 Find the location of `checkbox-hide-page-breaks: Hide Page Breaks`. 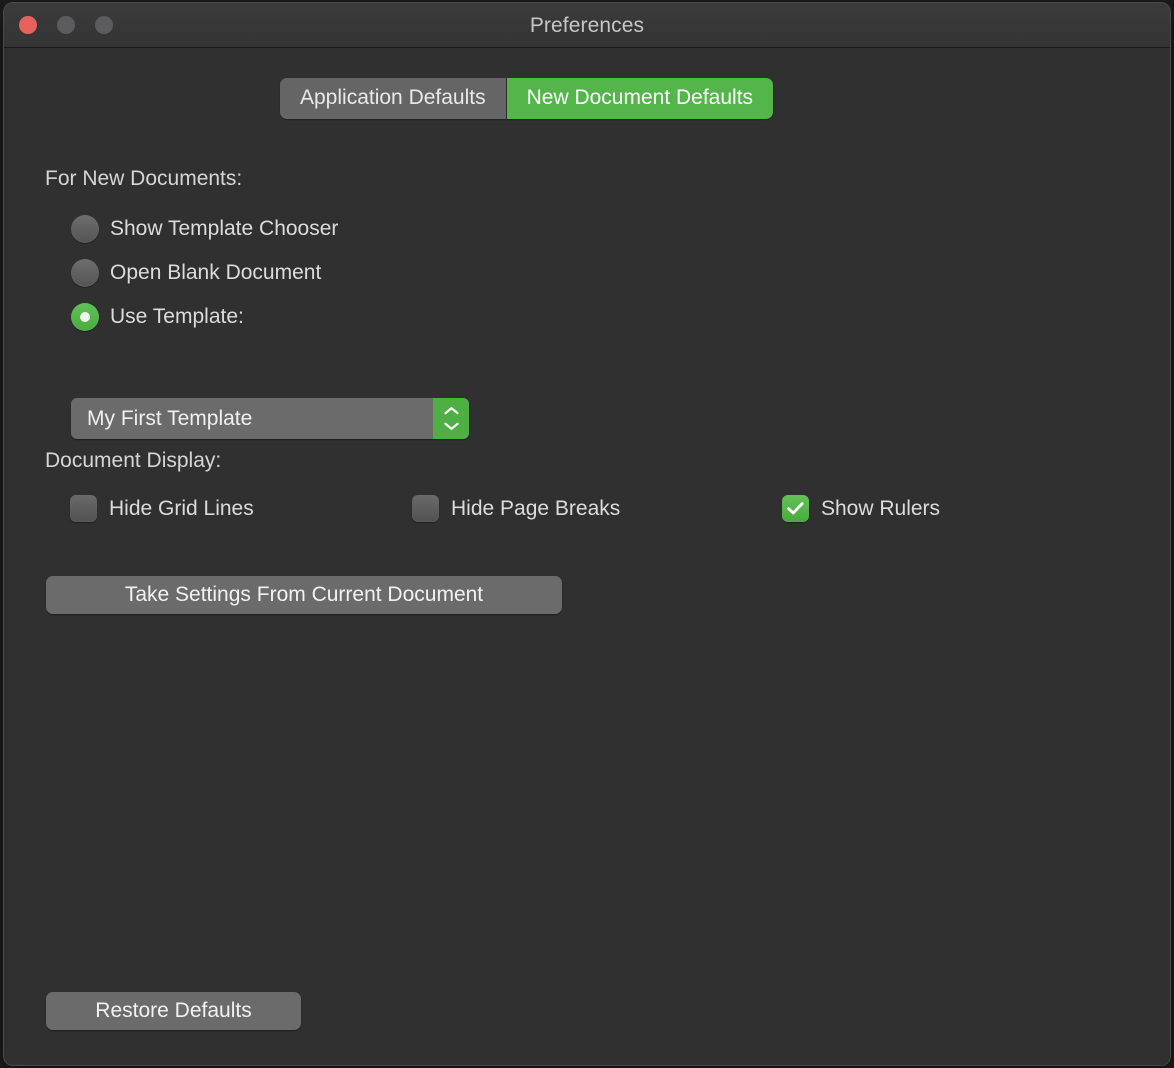

checkbox-hide-page-breaks: Hide Page Breaks is located at coordinates (516, 508).